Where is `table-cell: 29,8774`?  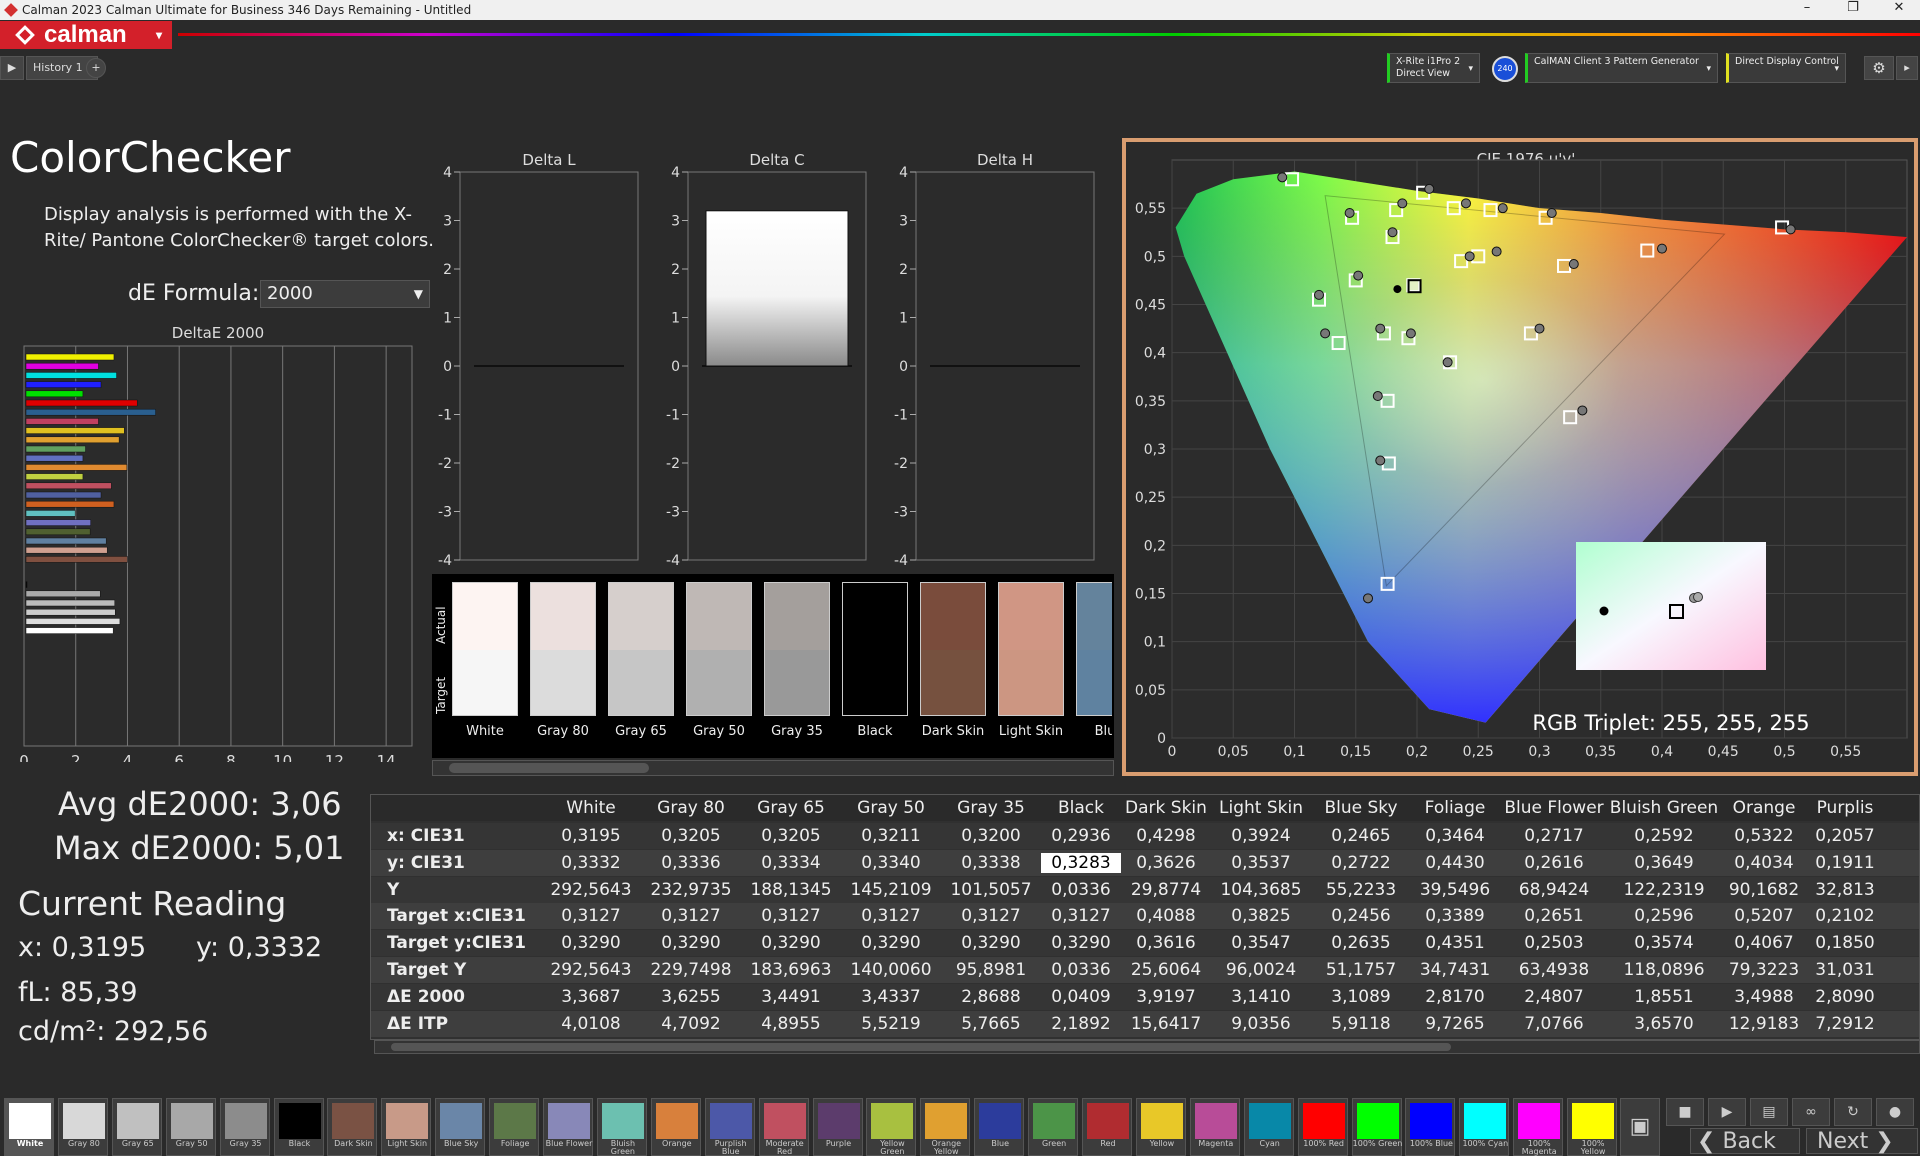 table-cell: 29,8774 is located at coordinates (1166, 890).